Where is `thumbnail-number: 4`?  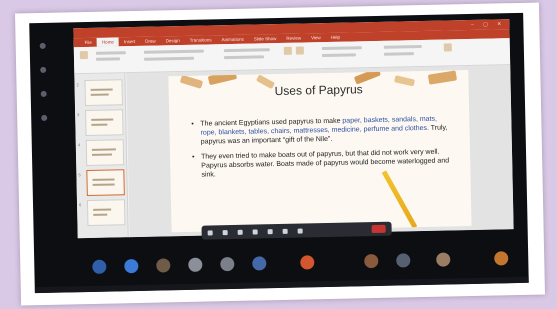
thumbnail-number: 4 is located at coordinates (79, 145).